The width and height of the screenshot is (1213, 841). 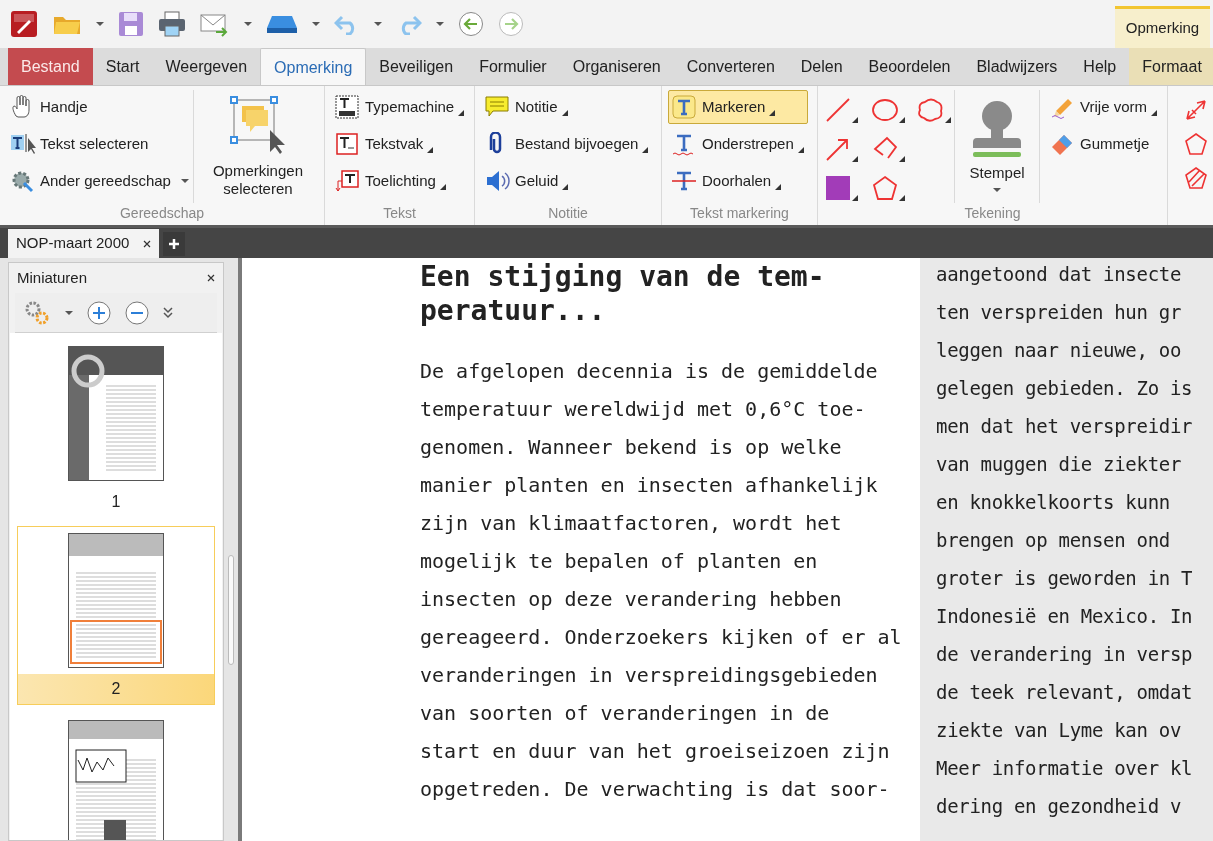 I want to click on ribbon-tab: Help, so click(x=1100, y=66).